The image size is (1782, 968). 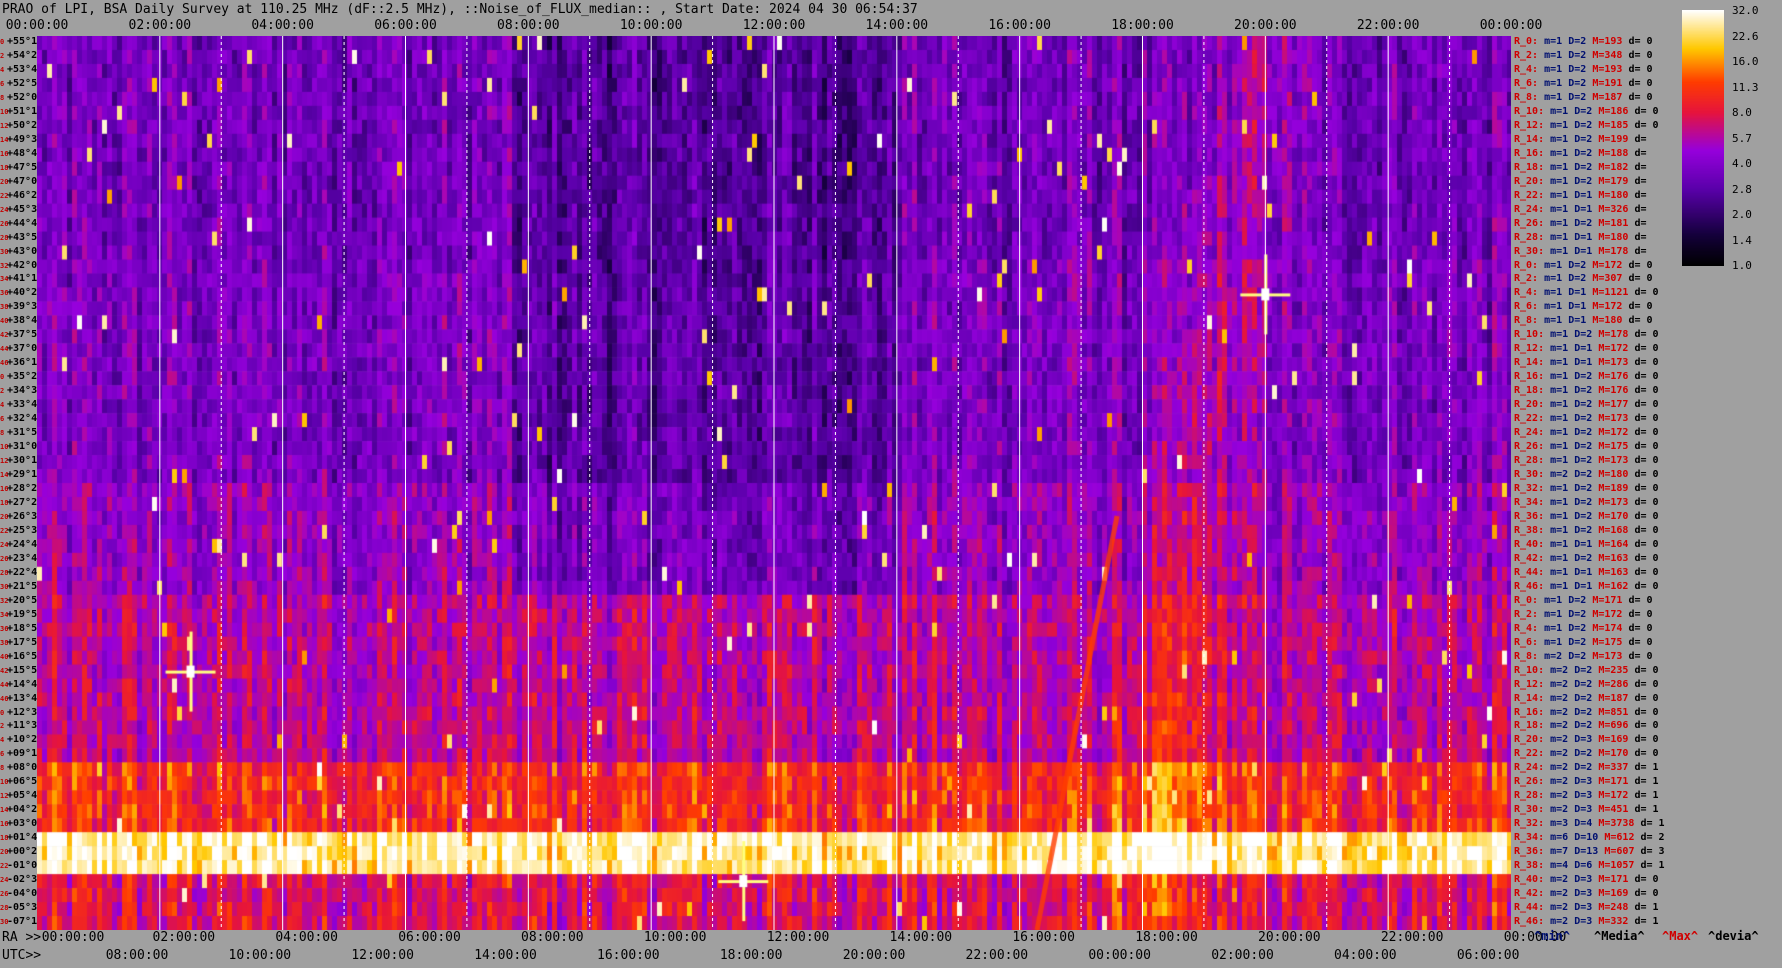 What do you see at coordinates (1529, 824) in the screenshot?
I see `row-name: R_32:` at bounding box center [1529, 824].